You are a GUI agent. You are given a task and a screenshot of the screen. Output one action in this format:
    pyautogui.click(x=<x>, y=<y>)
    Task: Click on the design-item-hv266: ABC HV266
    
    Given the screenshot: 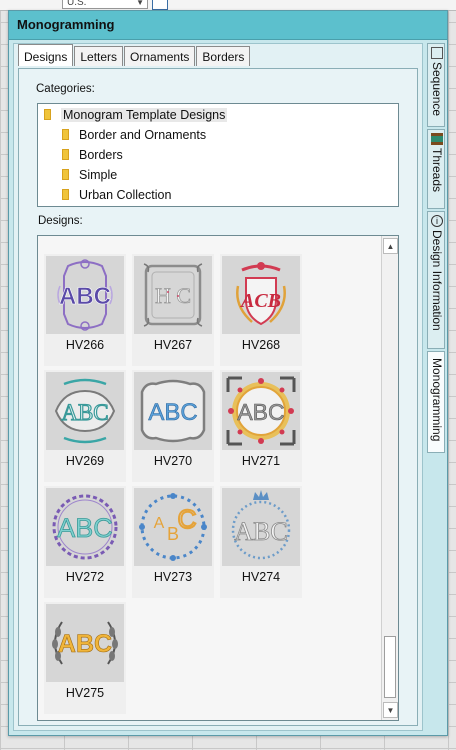 What is the action you would take?
    pyautogui.click(x=85, y=310)
    